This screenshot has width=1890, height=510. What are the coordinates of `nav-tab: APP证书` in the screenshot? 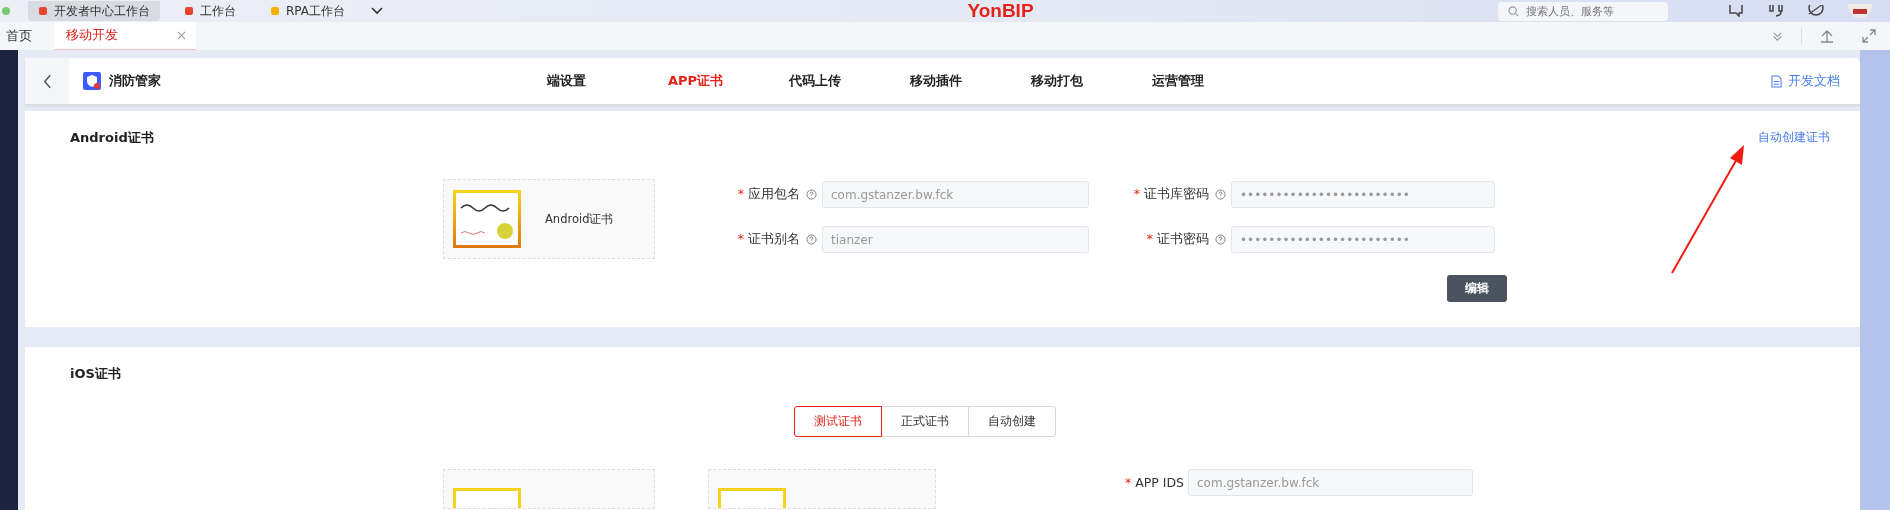 It's located at (728, 81).